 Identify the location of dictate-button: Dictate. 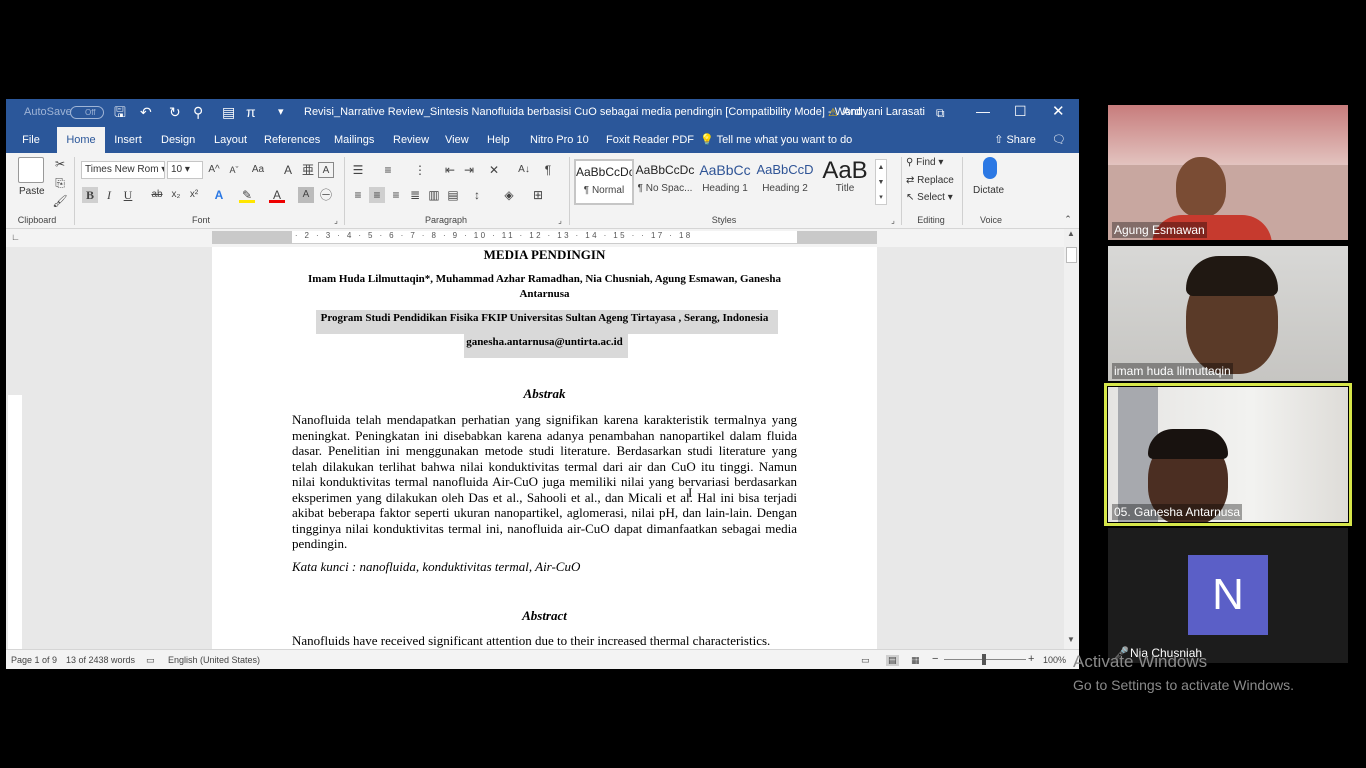
(988, 191).